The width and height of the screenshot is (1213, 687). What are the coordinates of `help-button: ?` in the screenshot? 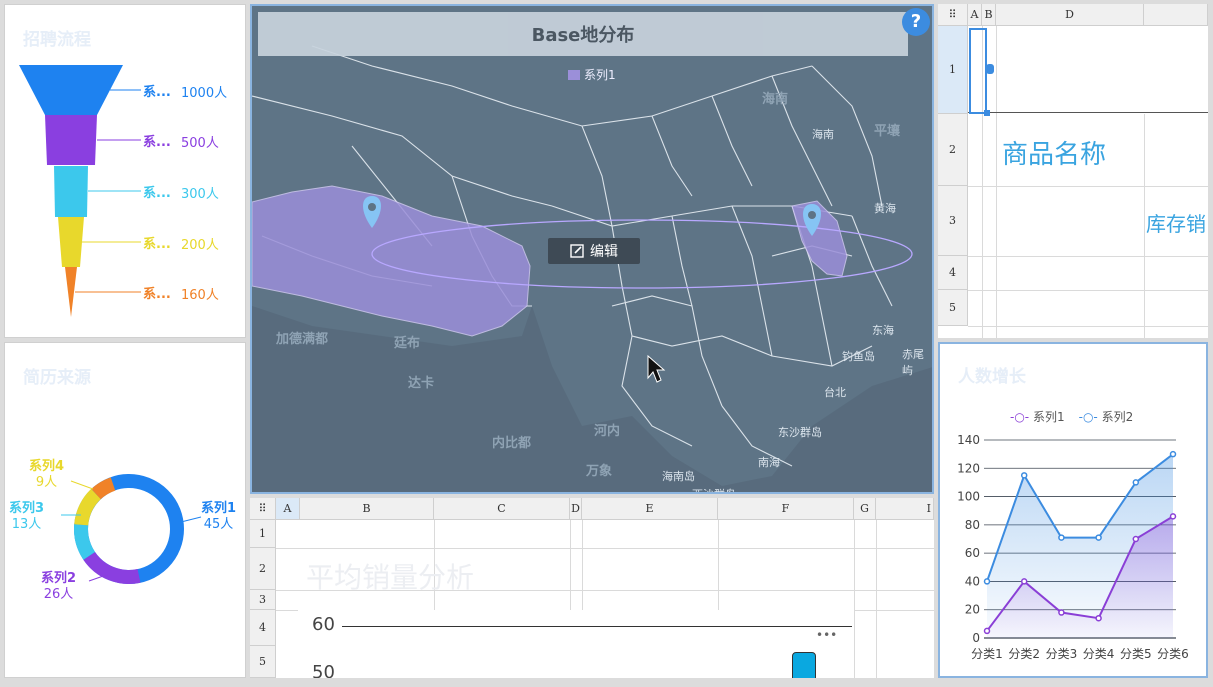 It's located at (916, 22).